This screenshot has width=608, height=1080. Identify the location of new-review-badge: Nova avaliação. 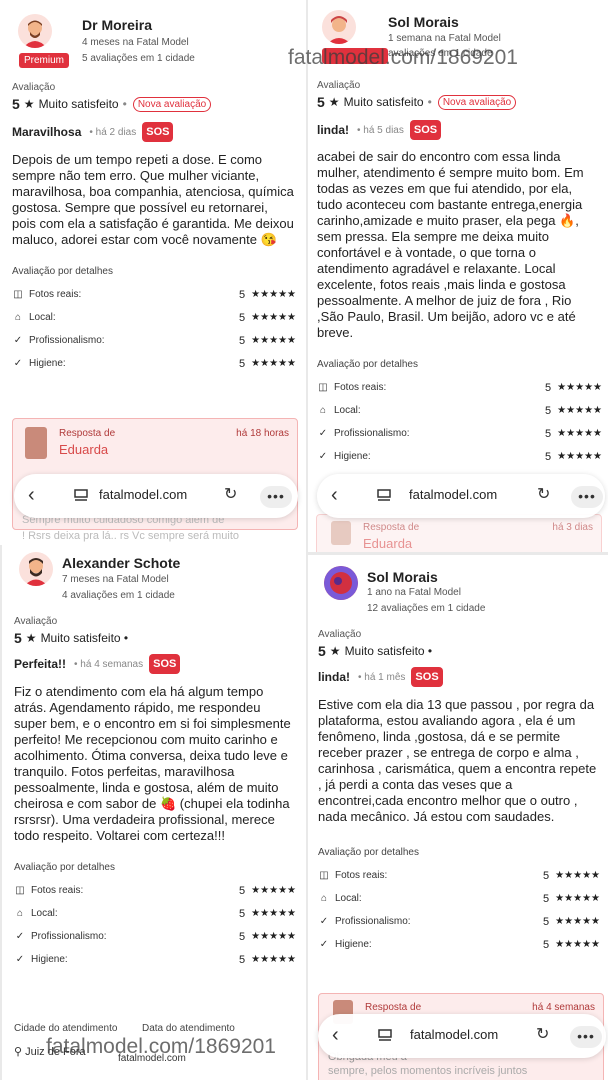
(172, 104).